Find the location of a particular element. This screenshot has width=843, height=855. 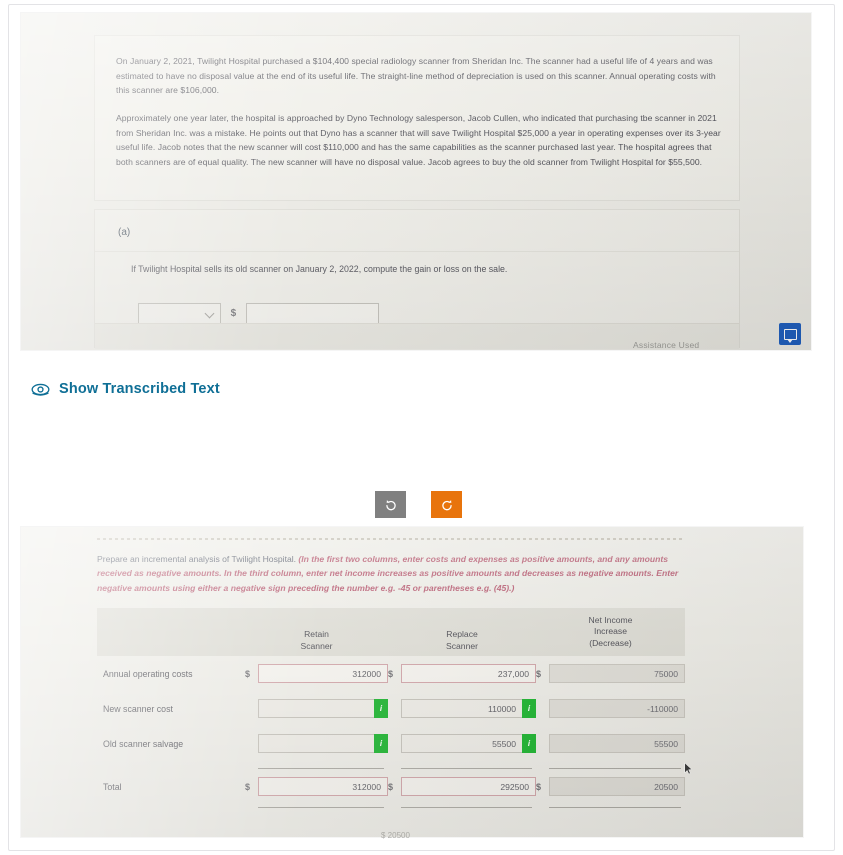

cell-retain: $ 312000 is located at coordinates (316, 673).